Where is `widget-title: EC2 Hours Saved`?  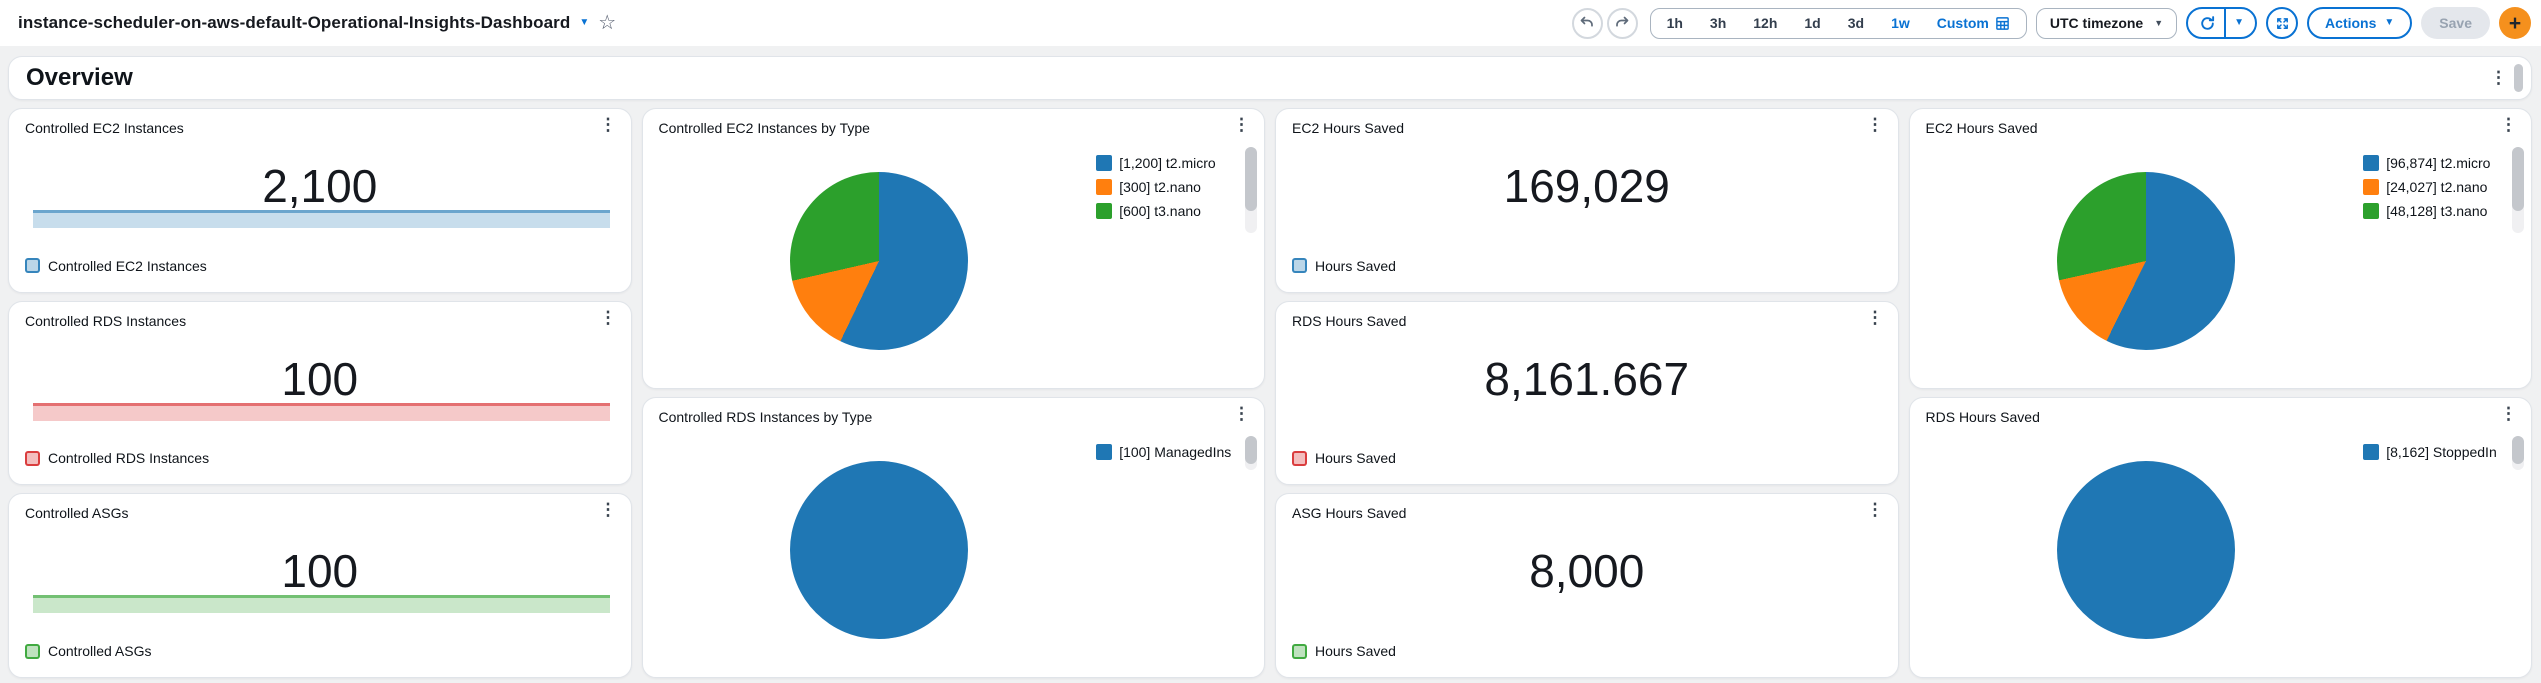
widget-title: EC2 Hours Saved is located at coordinates (1348, 128).